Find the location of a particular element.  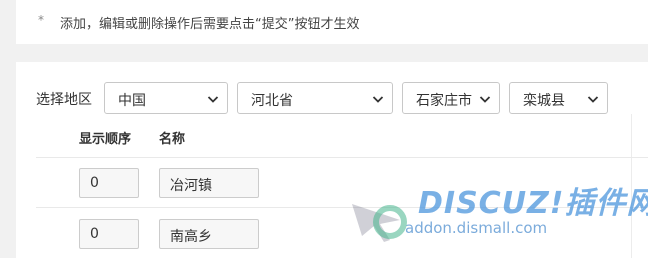

notice-text: 添加，编辑或删除操作后需要点击“提交”按钮才生效 is located at coordinates (210, 24).